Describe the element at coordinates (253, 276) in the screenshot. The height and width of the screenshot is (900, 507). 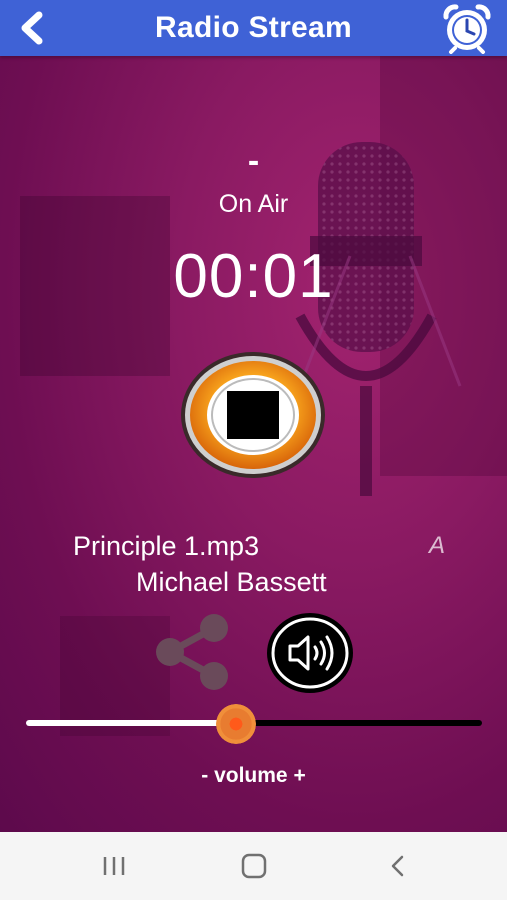
I see `elapsed-timer: 00:01` at that location.